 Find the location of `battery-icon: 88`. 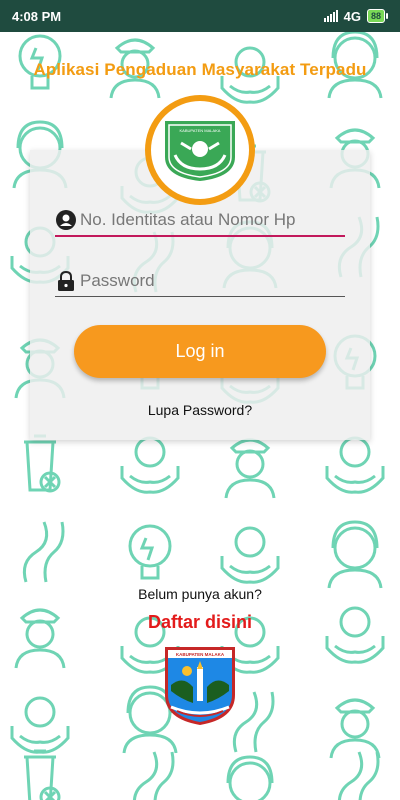

battery-icon: 88 is located at coordinates (377, 16).